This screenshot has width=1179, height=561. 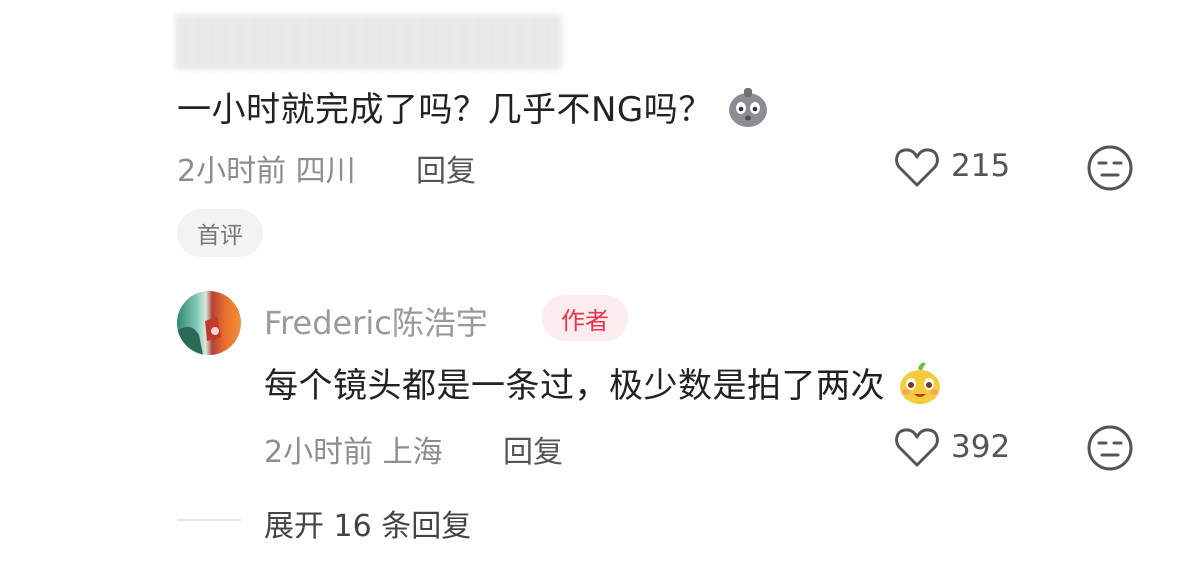 What do you see at coordinates (981, 447) in the screenshot?
I see `like-count-2: 392` at bounding box center [981, 447].